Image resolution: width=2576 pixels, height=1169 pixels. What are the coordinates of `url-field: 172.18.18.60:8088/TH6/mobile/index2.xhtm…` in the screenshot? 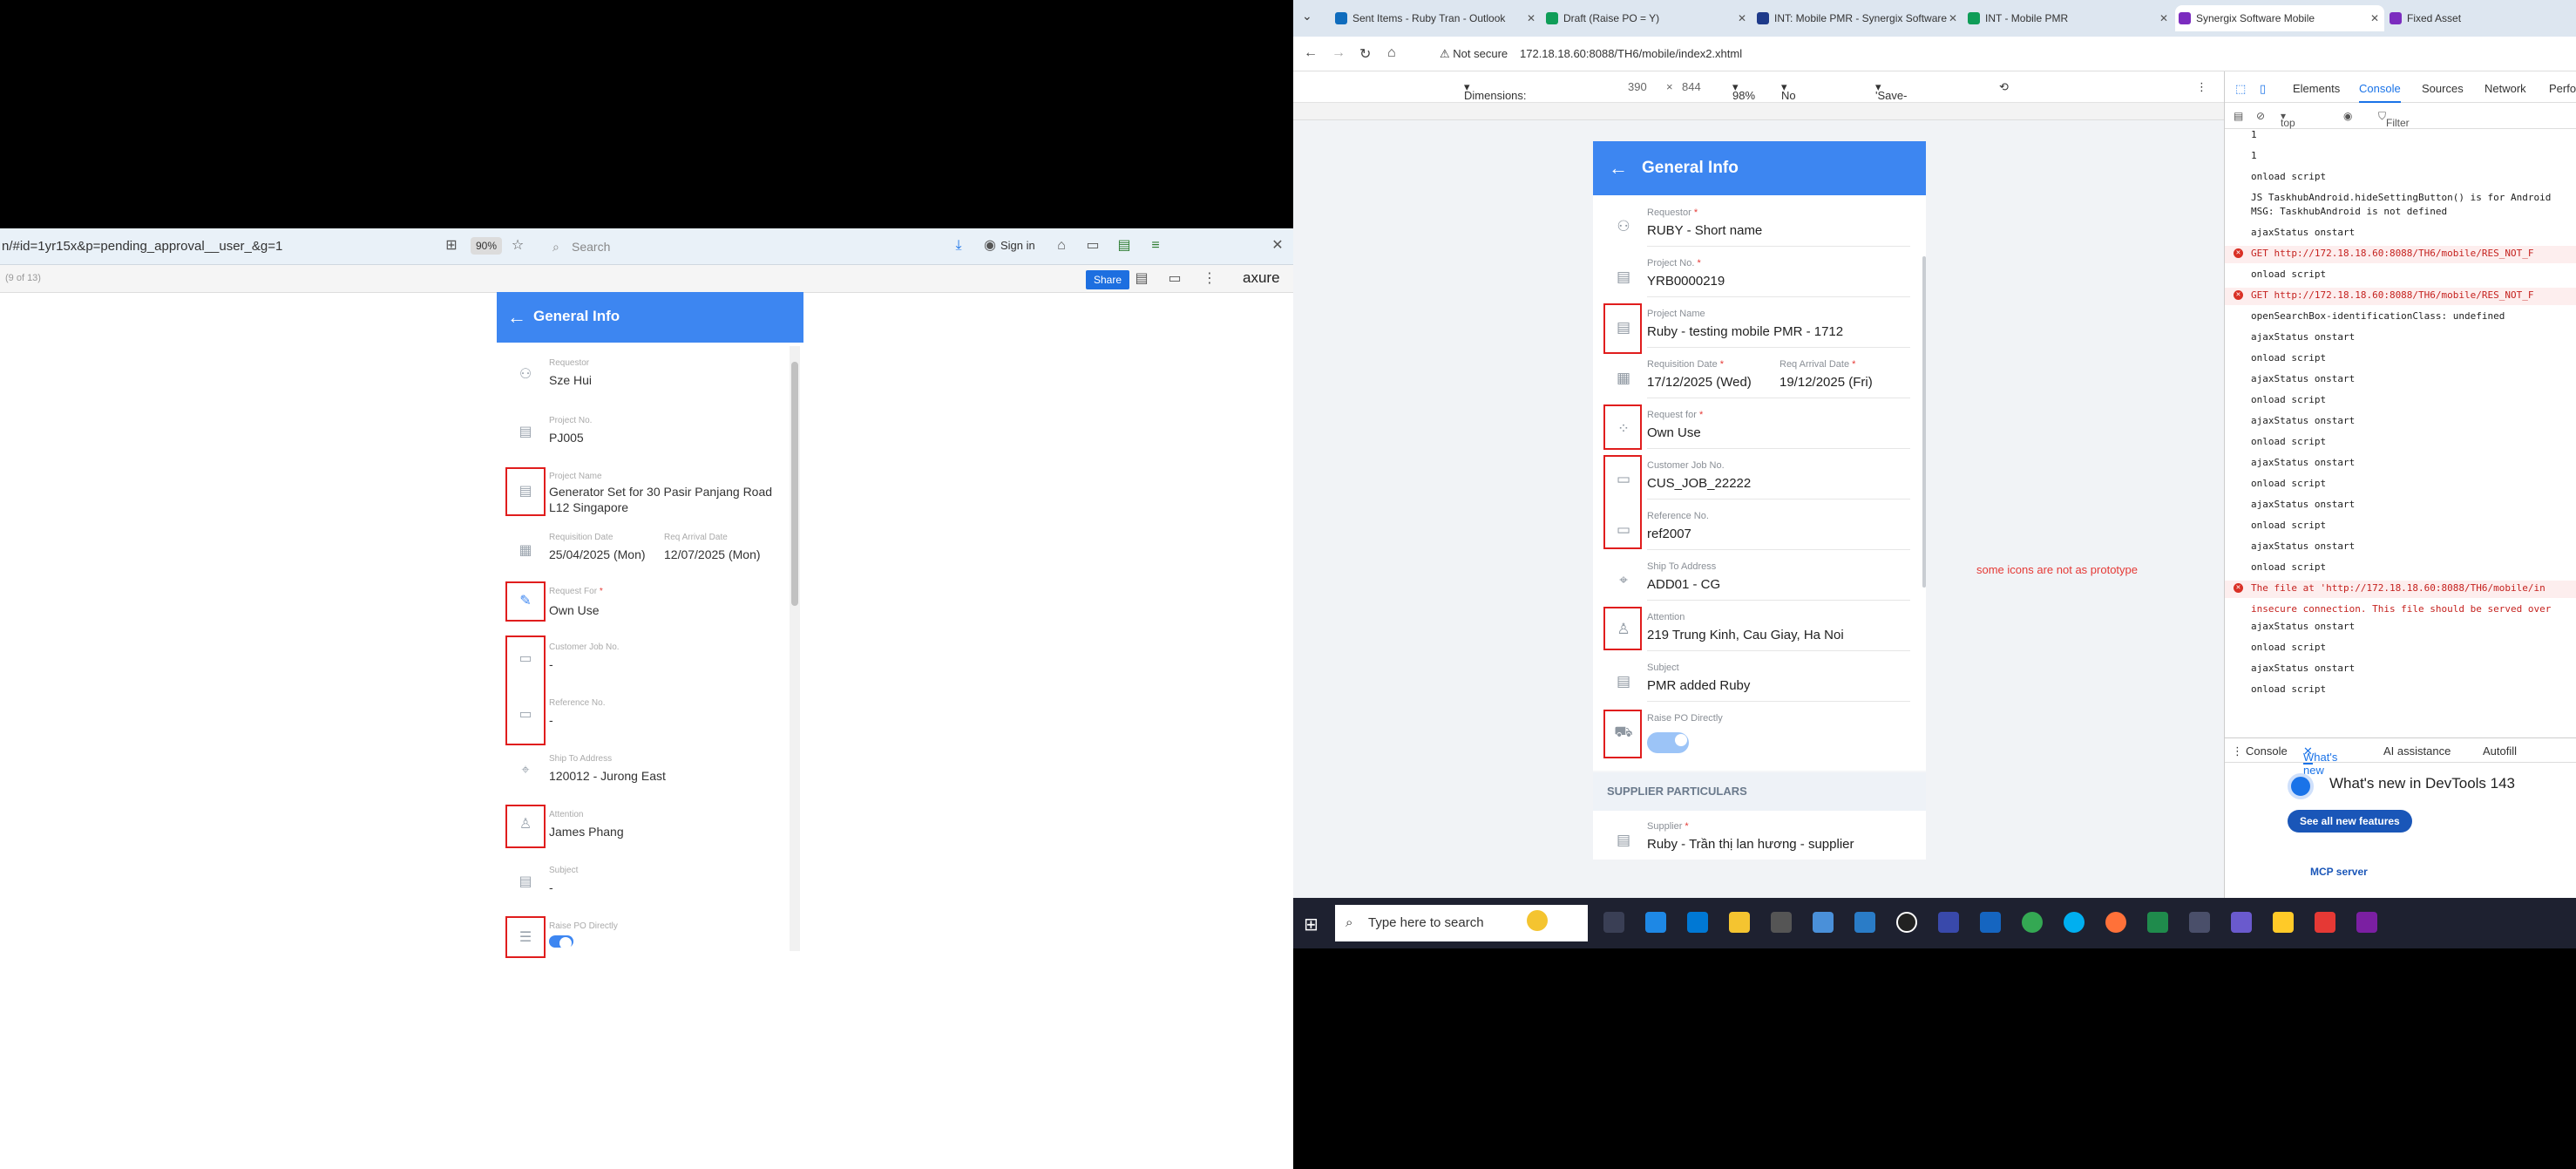 It's located at (1631, 53).